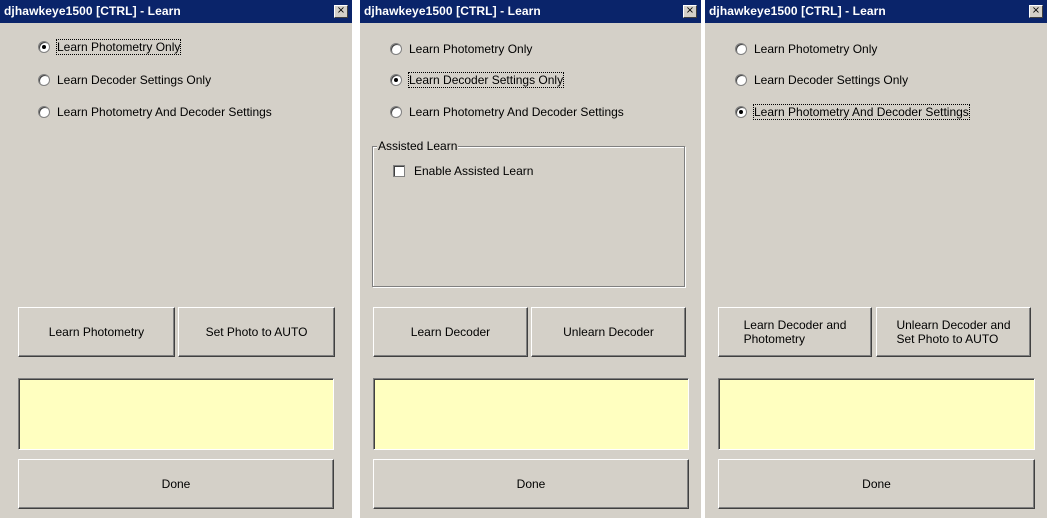 The image size is (1047, 518). I want to click on set-photo-auto-button: Set Photo to AUTO, so click(256, 332).